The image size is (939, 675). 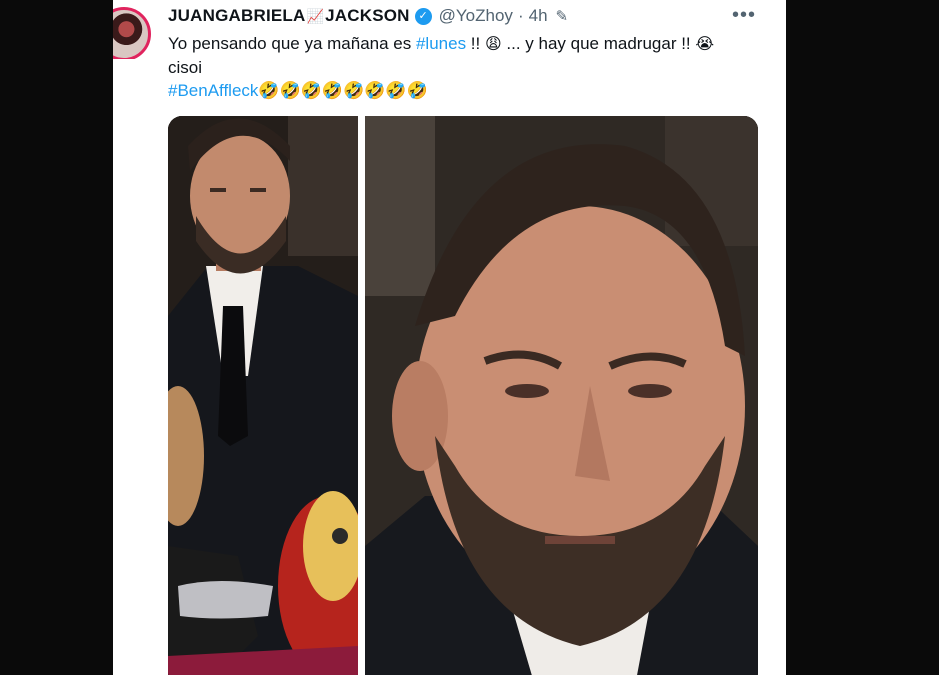 What do you see at coordinates (493, 44) in the screenshot?
I see `weary-face-emoji-icon: 😩` at bounding box center [493, 44].